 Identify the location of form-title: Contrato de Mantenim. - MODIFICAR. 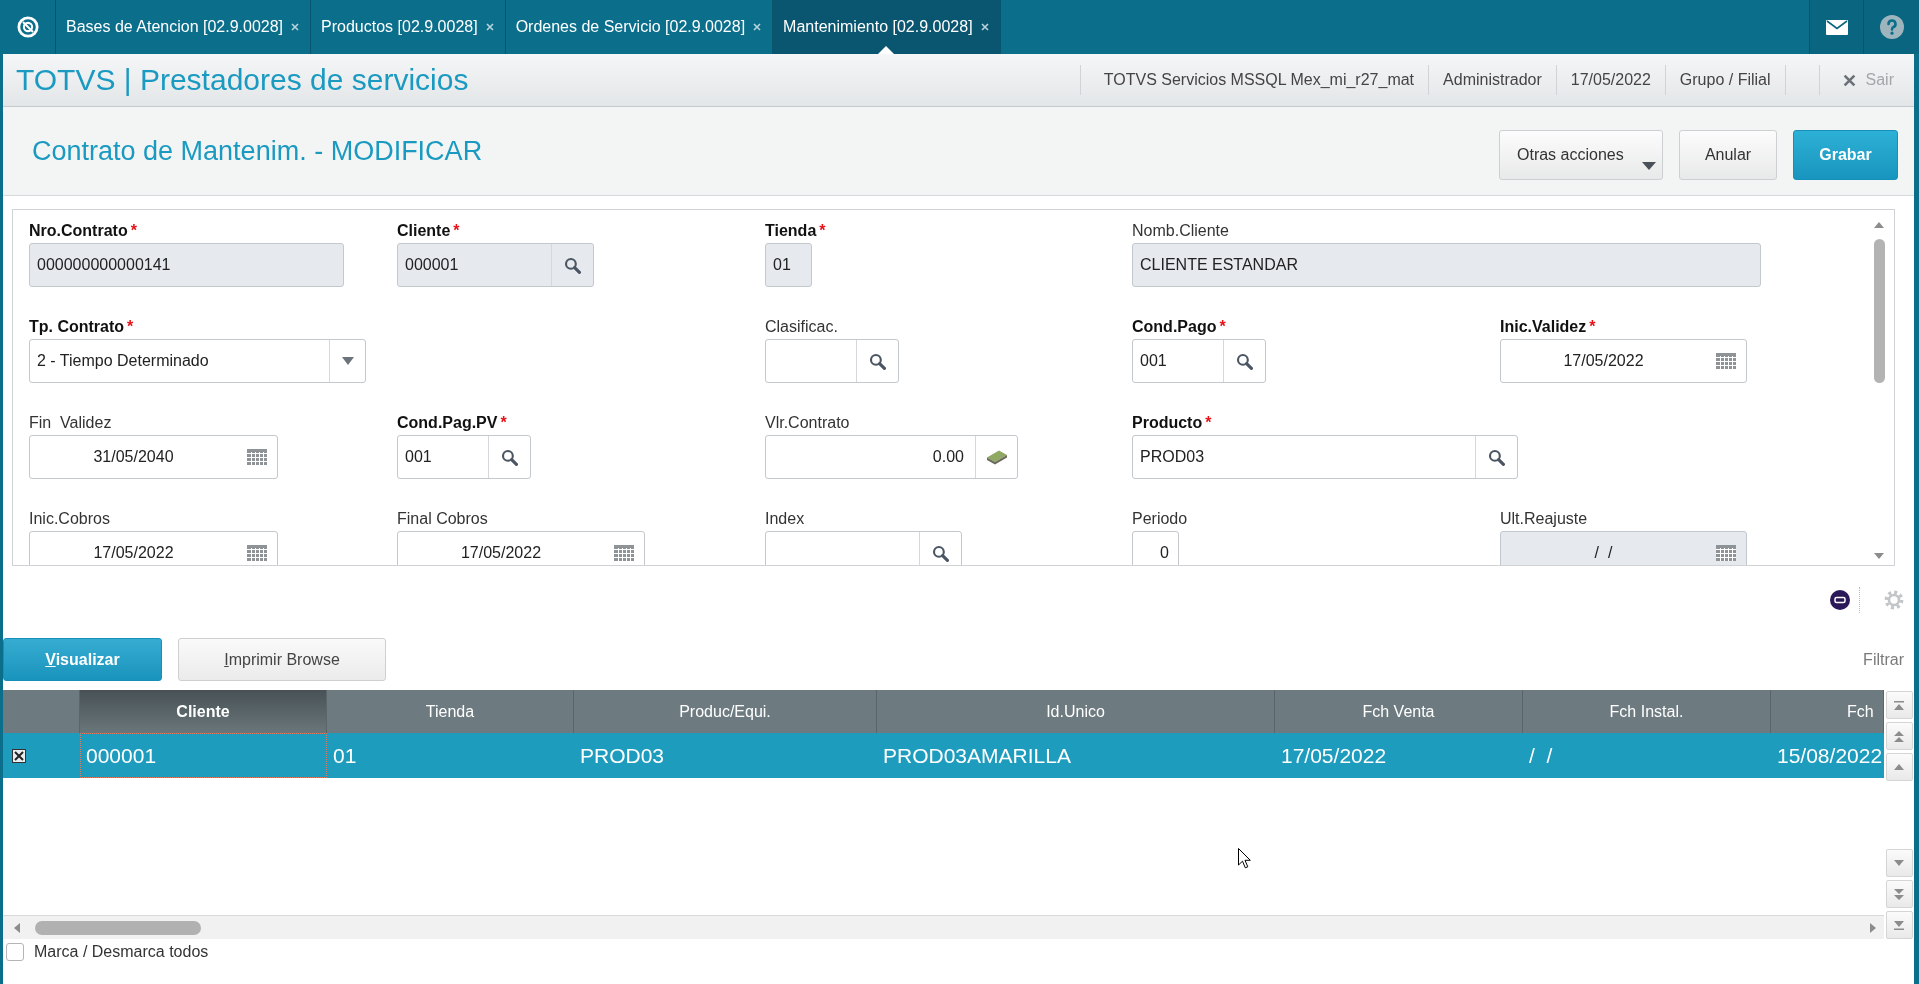
(257, 151).